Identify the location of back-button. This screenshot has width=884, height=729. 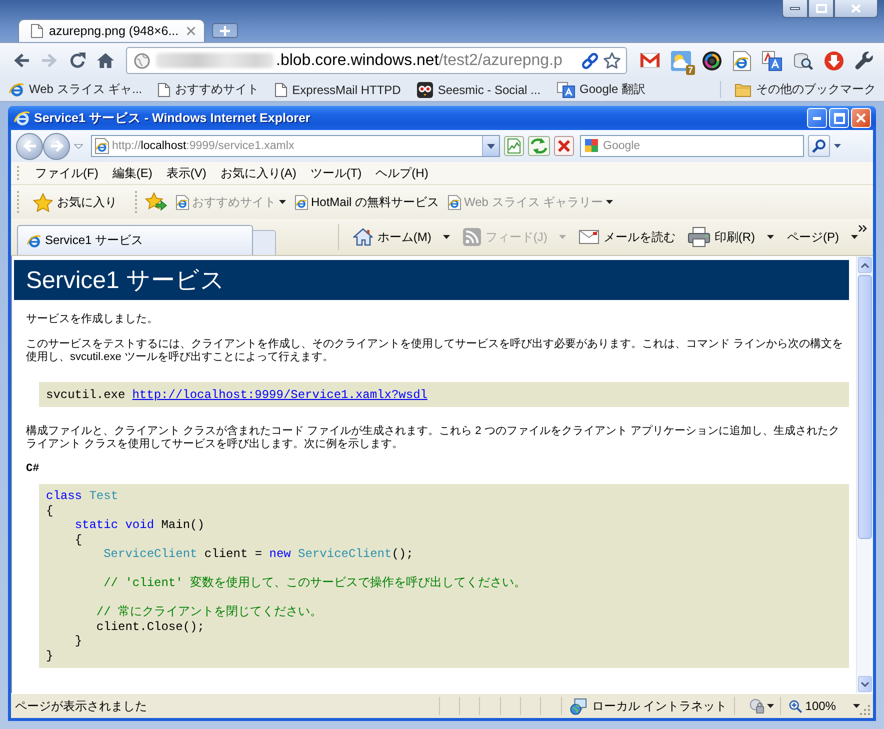
(29, 146).